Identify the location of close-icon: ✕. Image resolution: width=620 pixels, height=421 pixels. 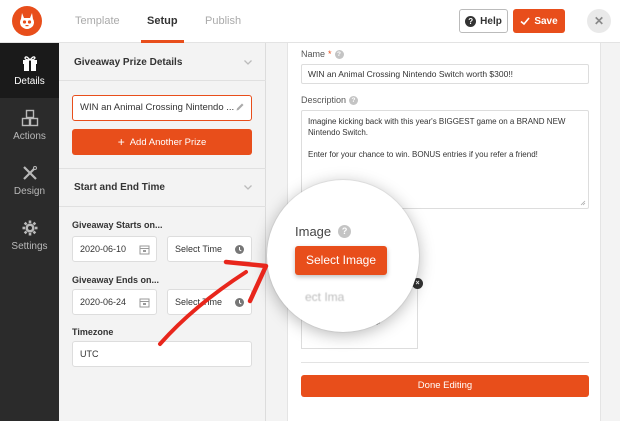
(599, 21).